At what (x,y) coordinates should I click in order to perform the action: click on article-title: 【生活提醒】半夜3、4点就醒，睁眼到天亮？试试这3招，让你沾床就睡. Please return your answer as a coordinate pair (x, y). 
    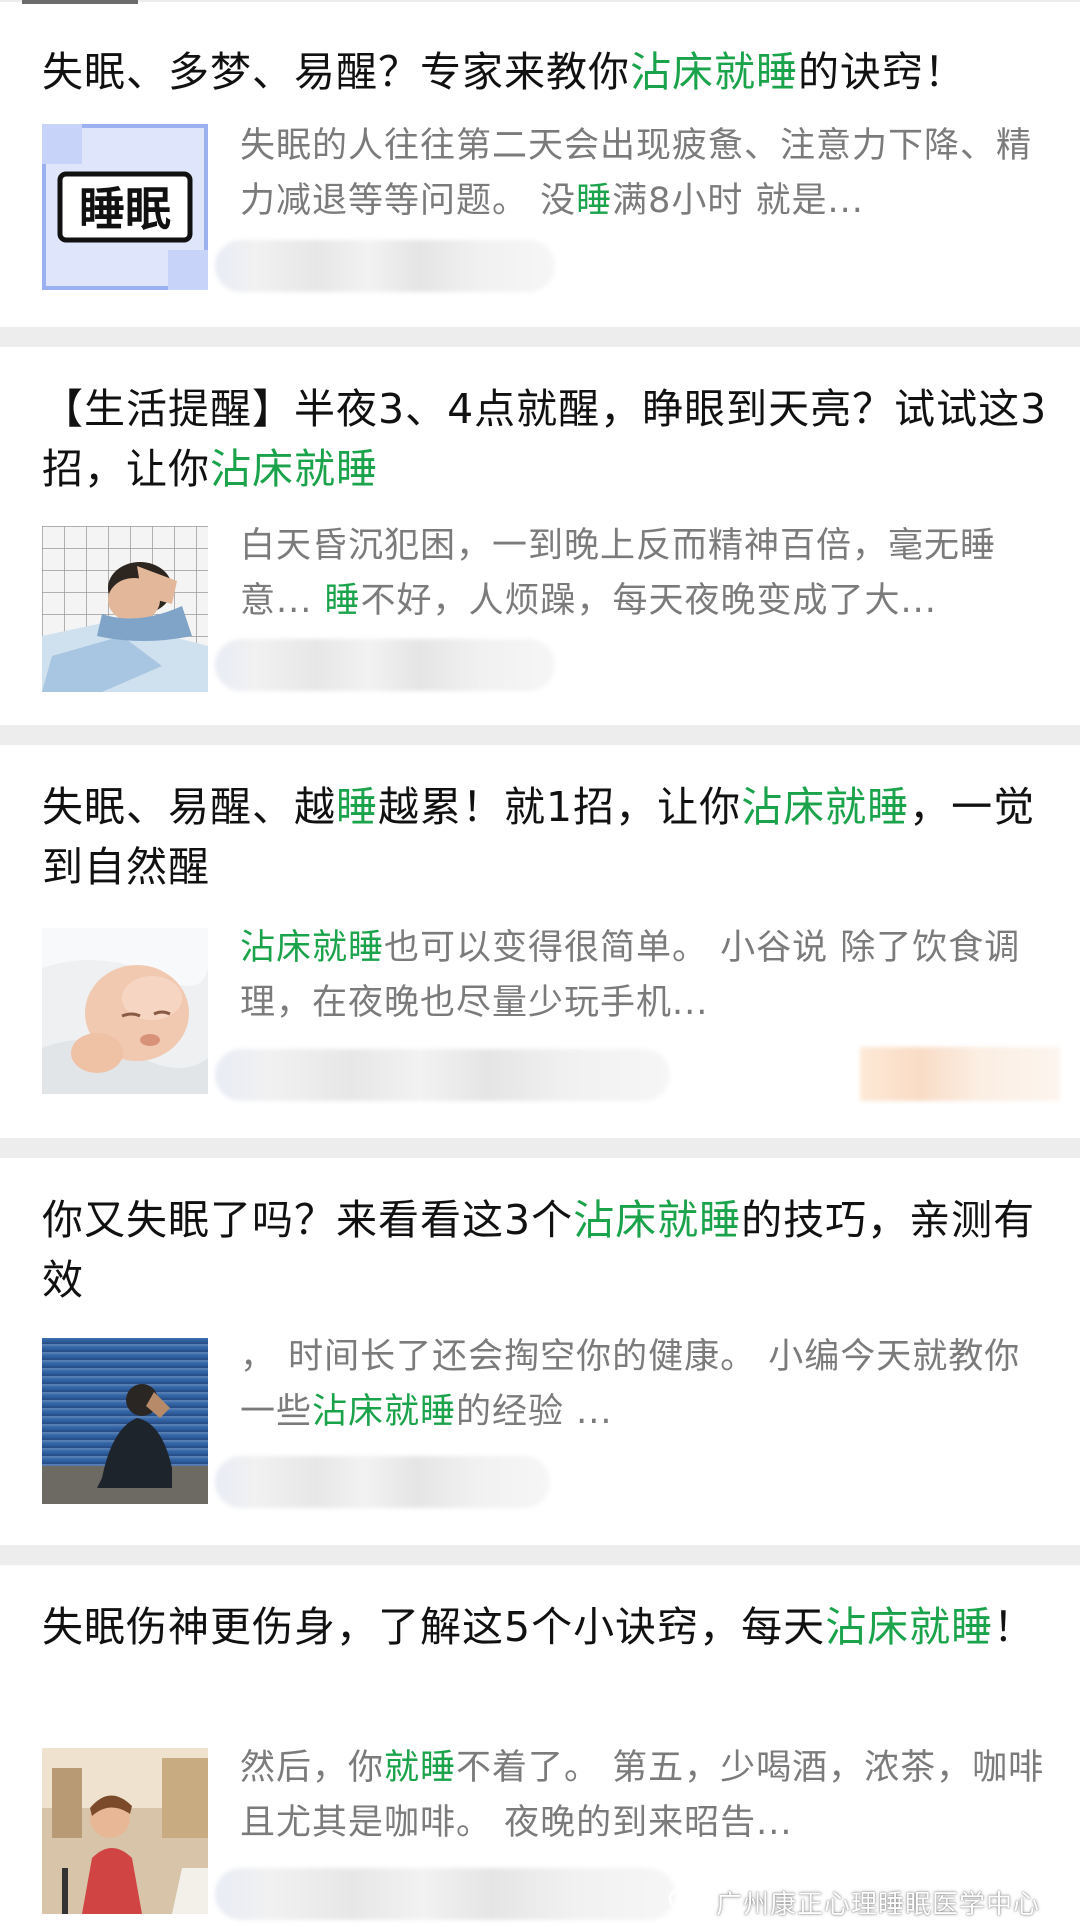
    Looking at the image, I should click on (547, 439).